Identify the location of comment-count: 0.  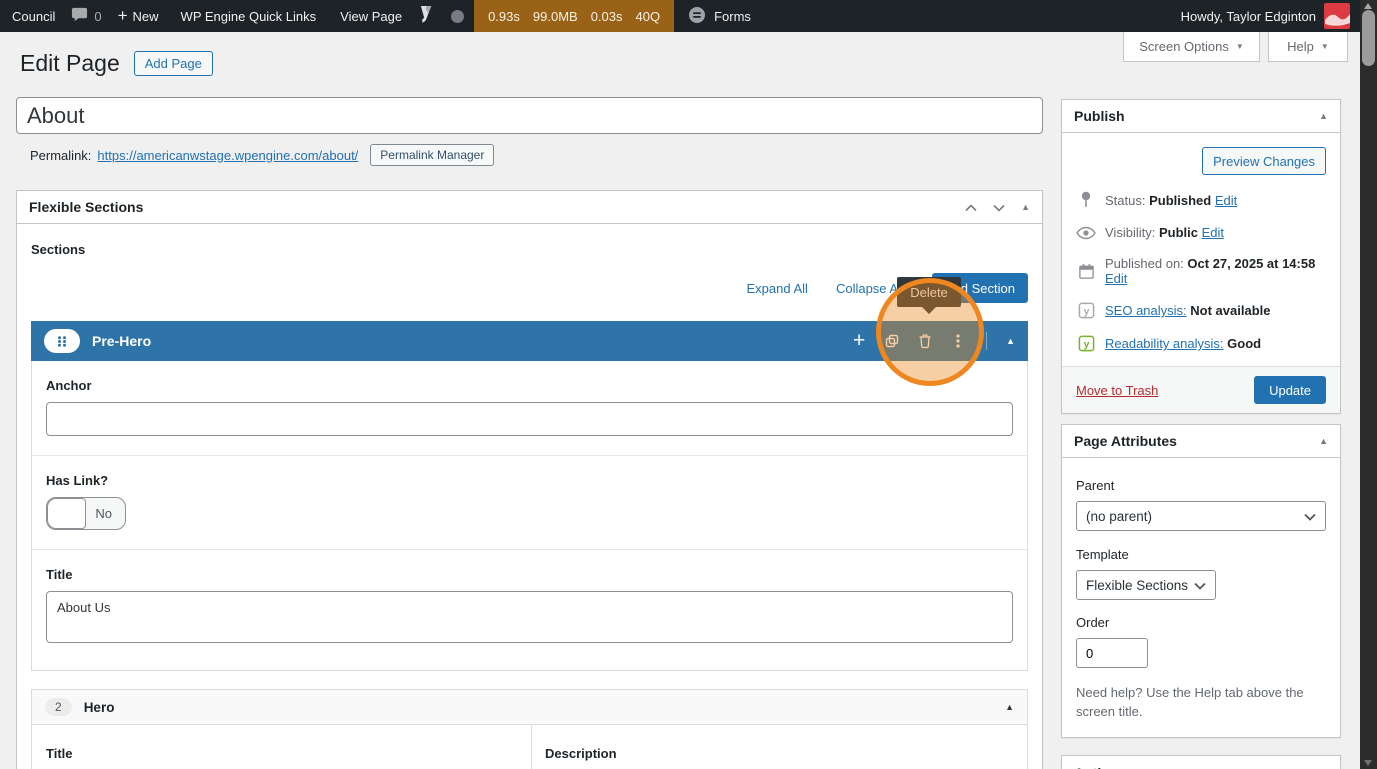
(98, 16).